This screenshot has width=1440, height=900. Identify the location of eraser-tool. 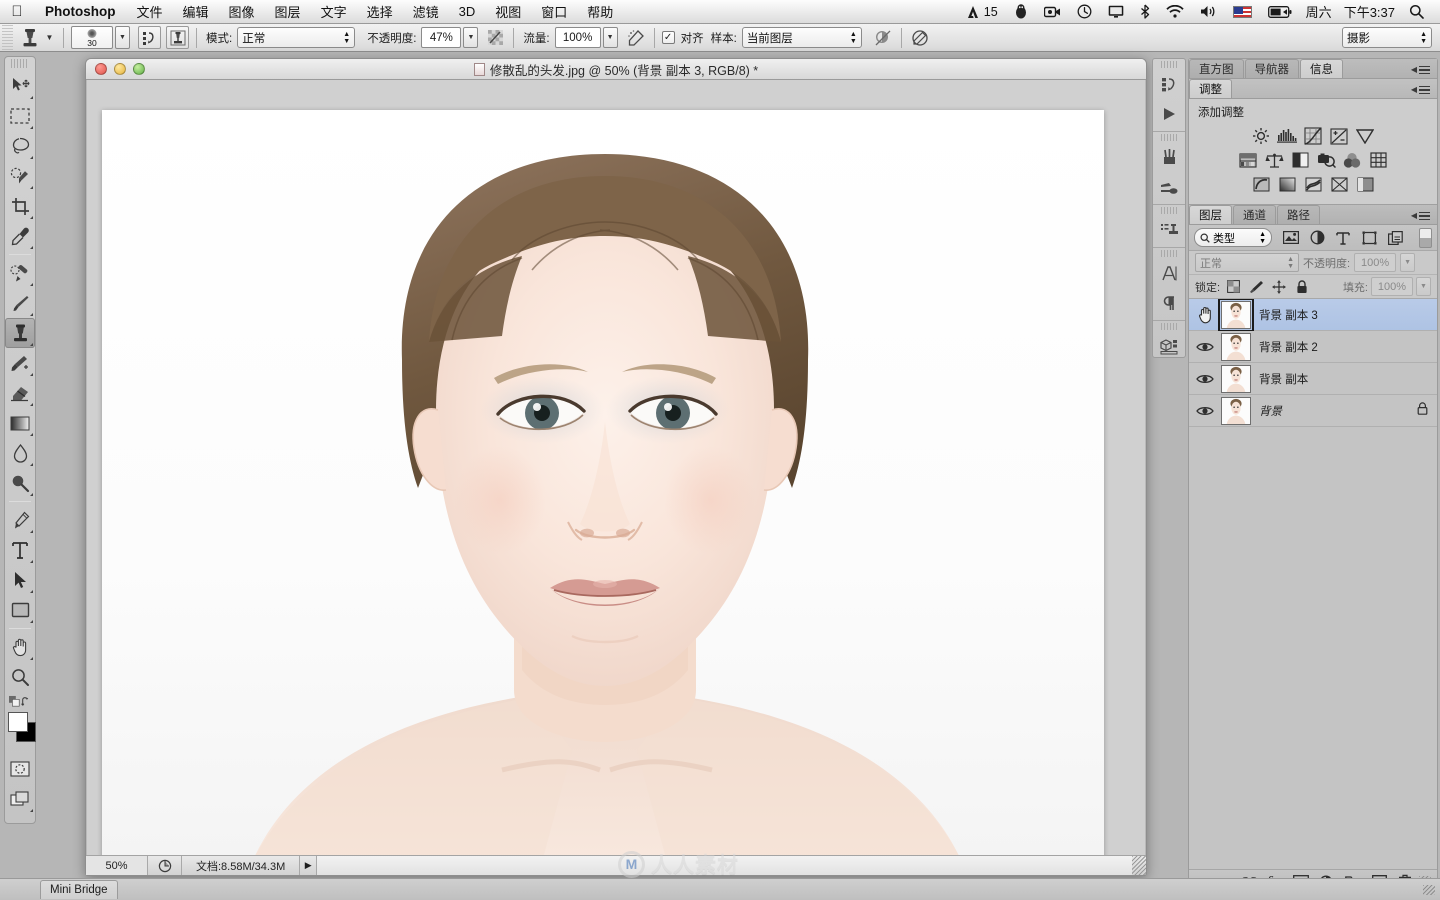
(20, 393).